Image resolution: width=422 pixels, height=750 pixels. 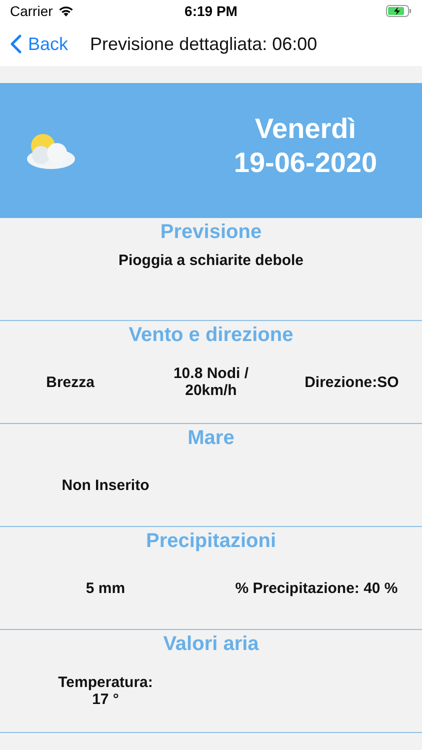 I want to click on section-title: Previsione, so click(x=211, y=232).